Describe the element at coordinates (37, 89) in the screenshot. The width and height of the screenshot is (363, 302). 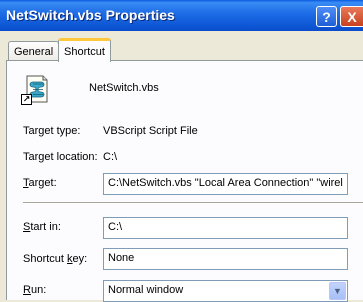
I see `vbscript-shortcut-icon: ↗` at that location.